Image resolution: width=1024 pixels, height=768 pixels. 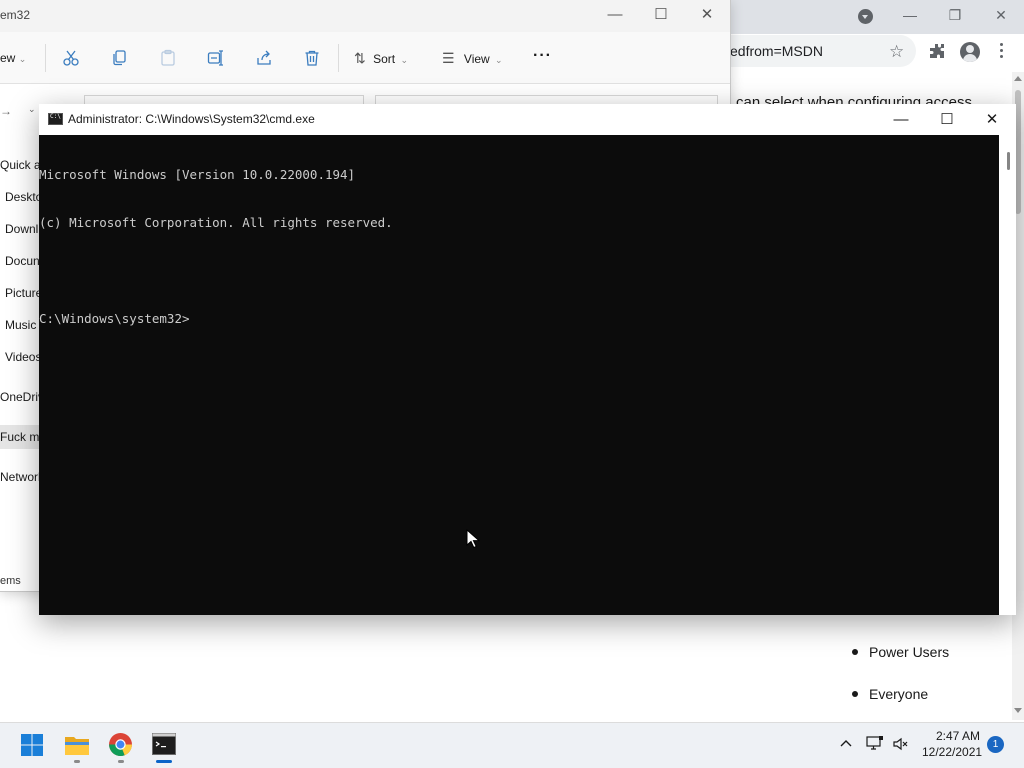 I want to click on tab-search-icon, so click(x=865, y=16).